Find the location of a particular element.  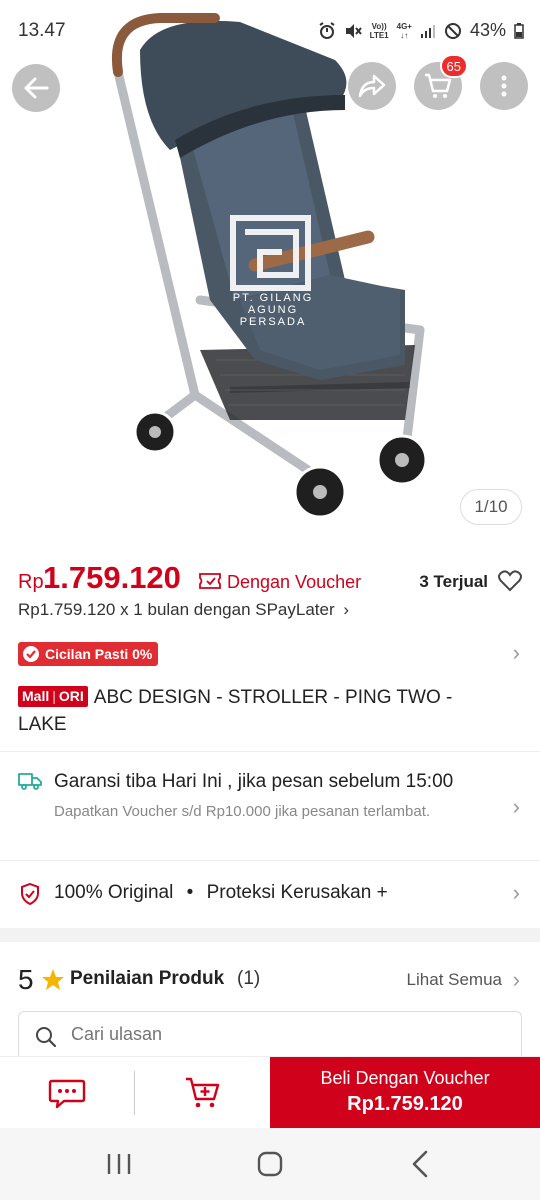

battery-icon is located at coordinates (519, 30).